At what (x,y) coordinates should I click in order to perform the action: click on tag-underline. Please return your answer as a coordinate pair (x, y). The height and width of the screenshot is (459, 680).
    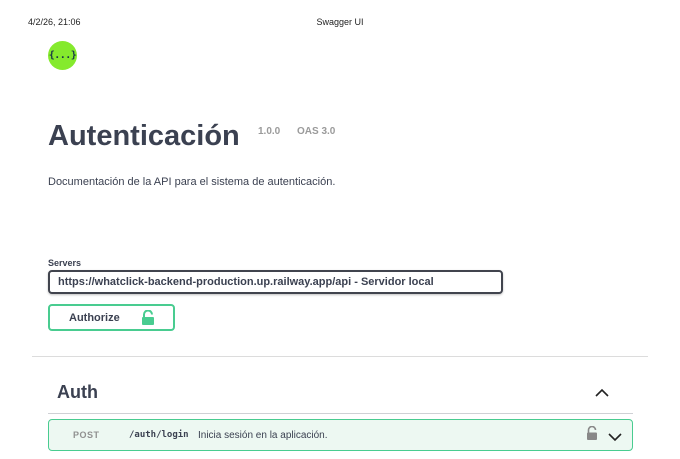
    Looking at the image, I should click on (340, 413).